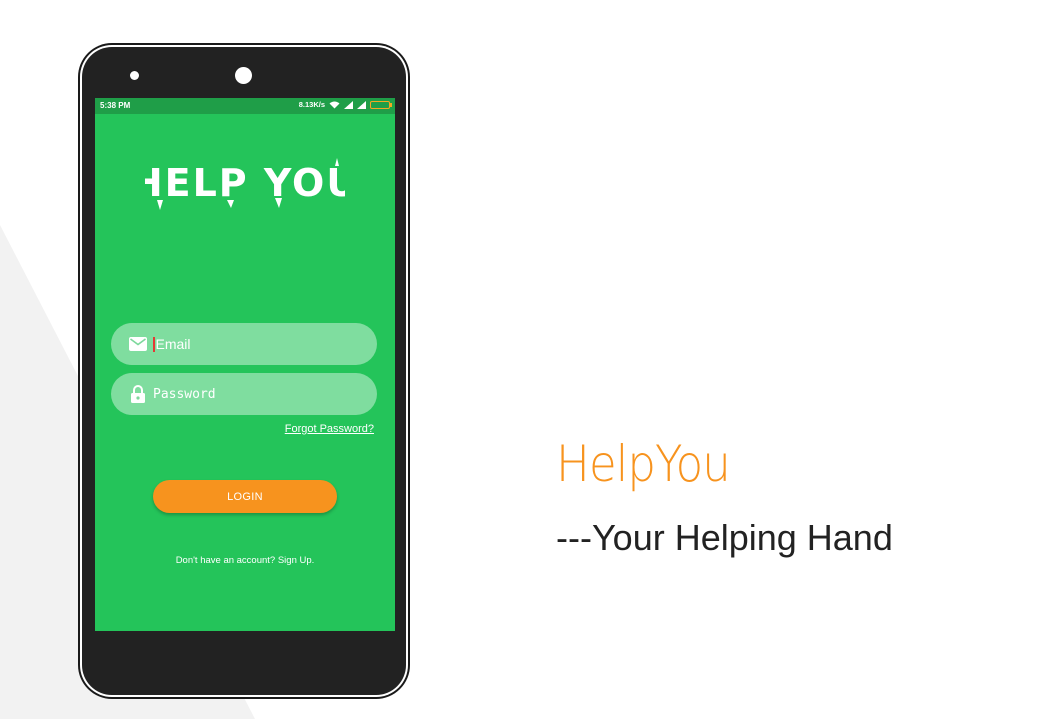 The height and width of the screenshot is (719, 1037). Describe the element at coordinates (245, 106) in the screenshot. I see `status-bar: 5:38 PM 8.13K/s` at that location.